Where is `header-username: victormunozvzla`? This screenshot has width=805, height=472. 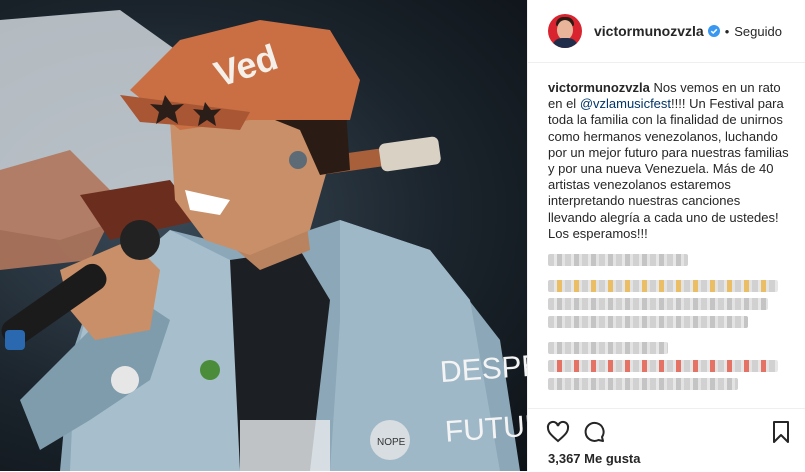 header-username: victormunozvzla is located at coordinates (649, 31).